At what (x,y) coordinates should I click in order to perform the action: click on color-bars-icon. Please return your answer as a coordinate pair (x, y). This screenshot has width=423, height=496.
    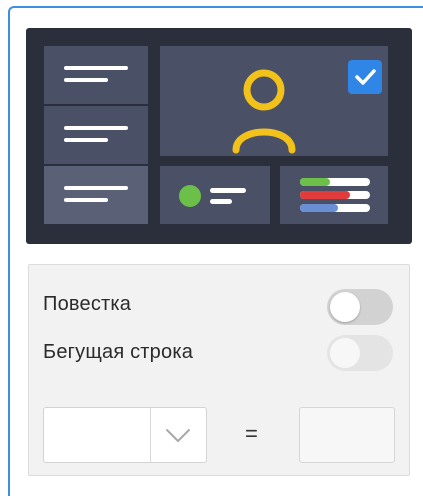
    Looking at the image, I should click on (335, 195).